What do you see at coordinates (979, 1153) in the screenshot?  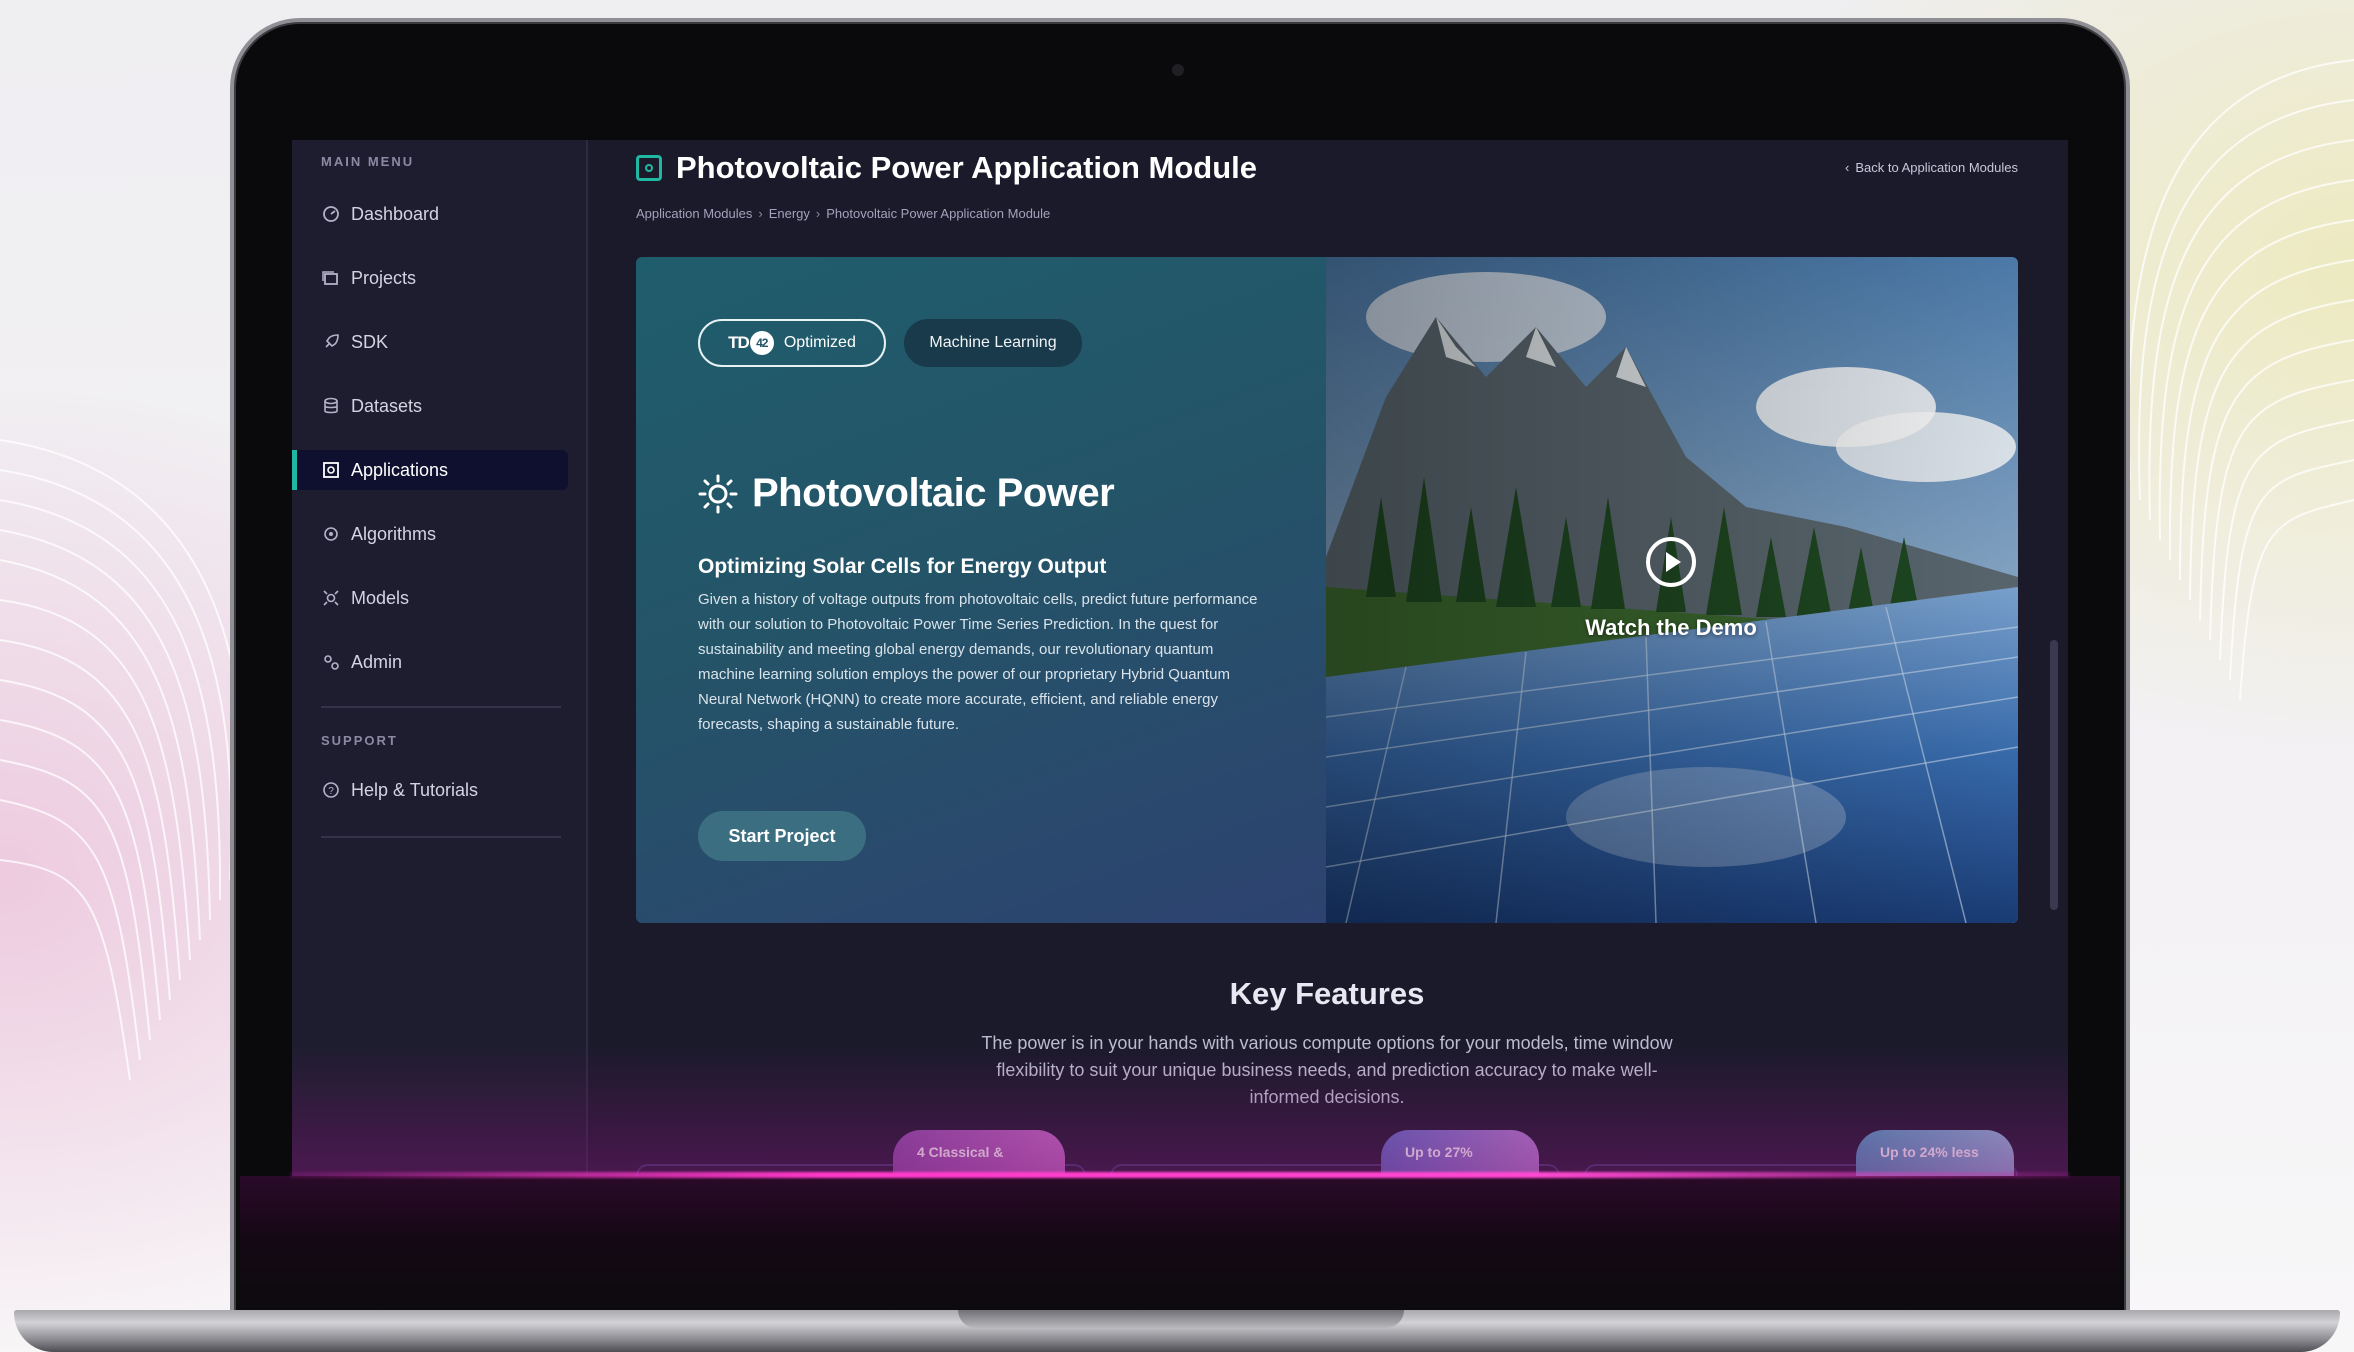 I see `feature-tag: 4 Classical &` at bounding box center [979, 1153].